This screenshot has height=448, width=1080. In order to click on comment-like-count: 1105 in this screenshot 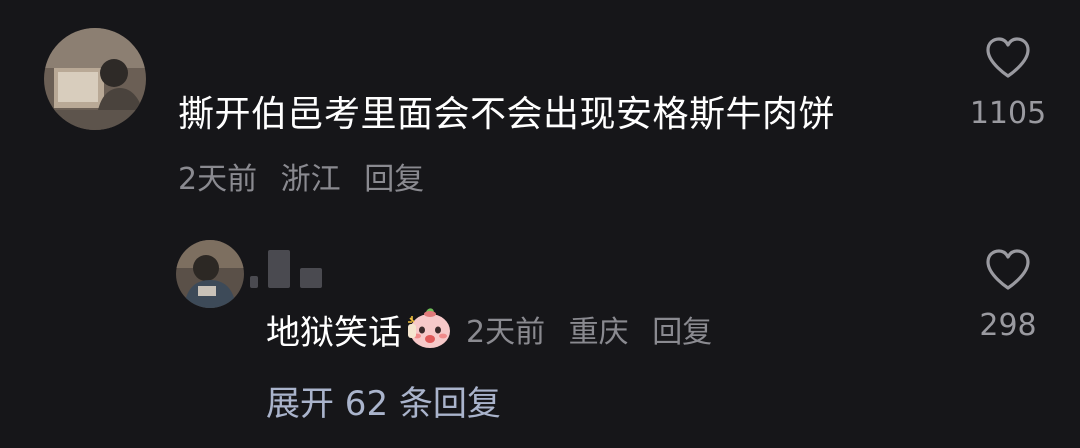, I will do `click(1008, 113)`.